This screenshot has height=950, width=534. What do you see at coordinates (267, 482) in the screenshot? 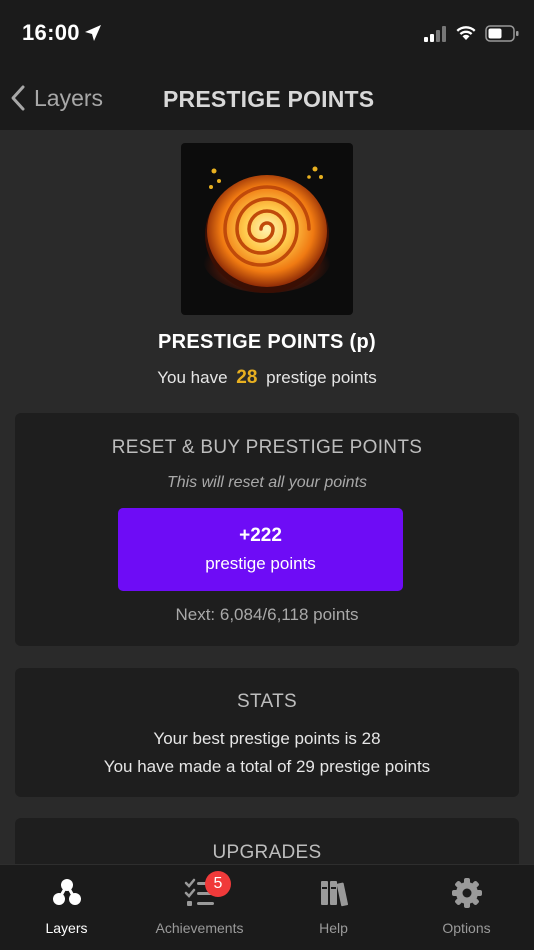
I see `reset-note: This will reset all your points` at bounding box center [267, 482].